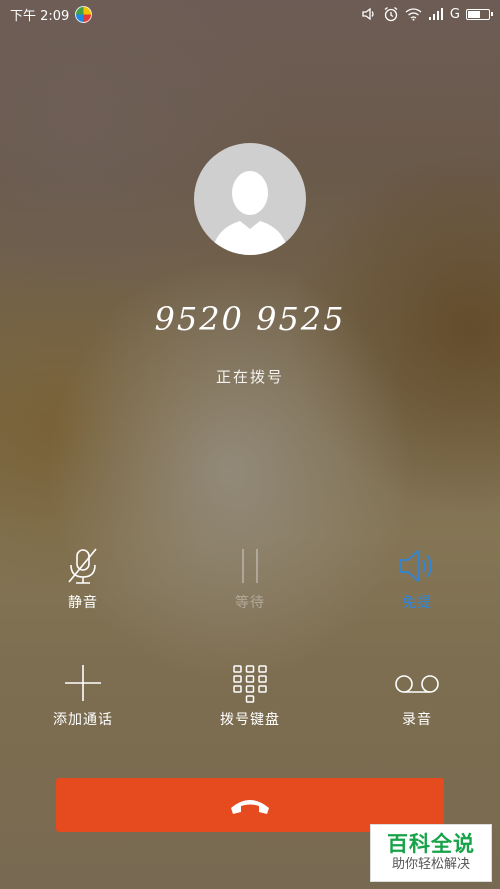 The width and height of the screenshot is (500, 889). Describe the element at coordinates (83, 720) in the screenshot. I see `add-call-label: 添加通话` at that location.